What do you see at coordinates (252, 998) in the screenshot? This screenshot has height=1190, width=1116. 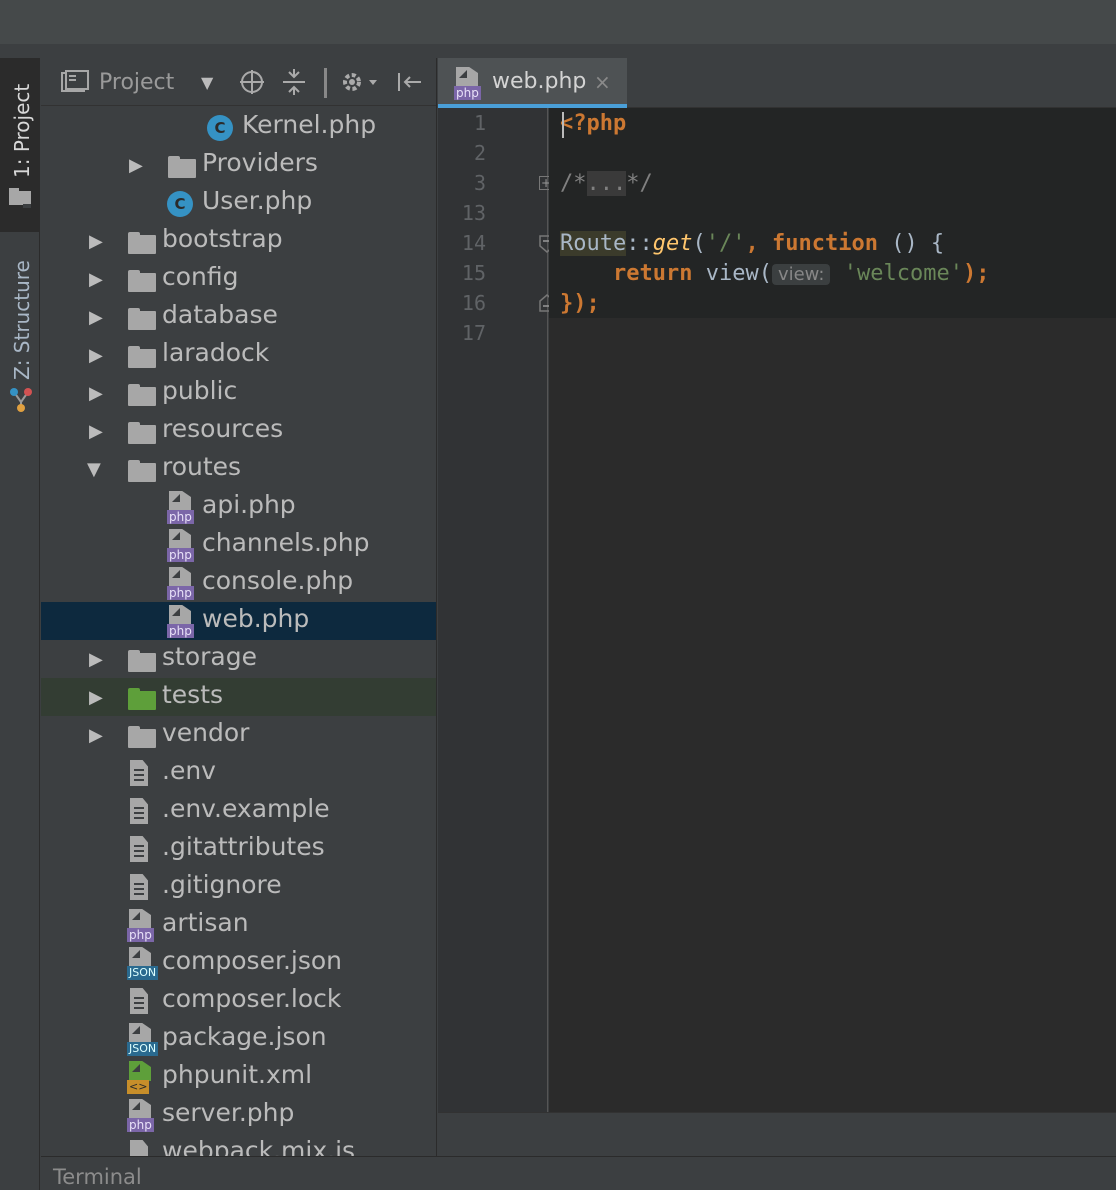 I see `tree-item-label: composer.lock` at bounding box center [252, 998].